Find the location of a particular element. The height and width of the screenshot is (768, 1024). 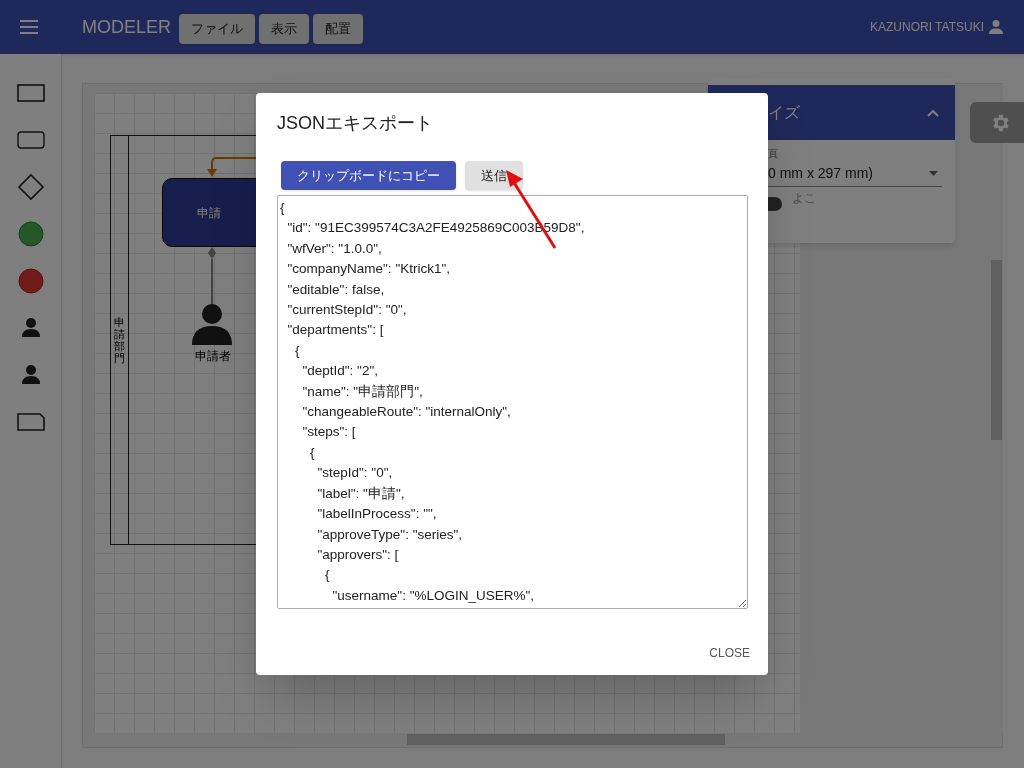

settings-button is located at coordinates (997, 122).